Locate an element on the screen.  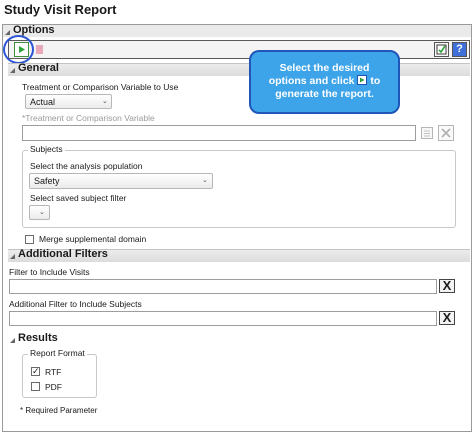
variable-list-button is located at coordinates (427, 133).